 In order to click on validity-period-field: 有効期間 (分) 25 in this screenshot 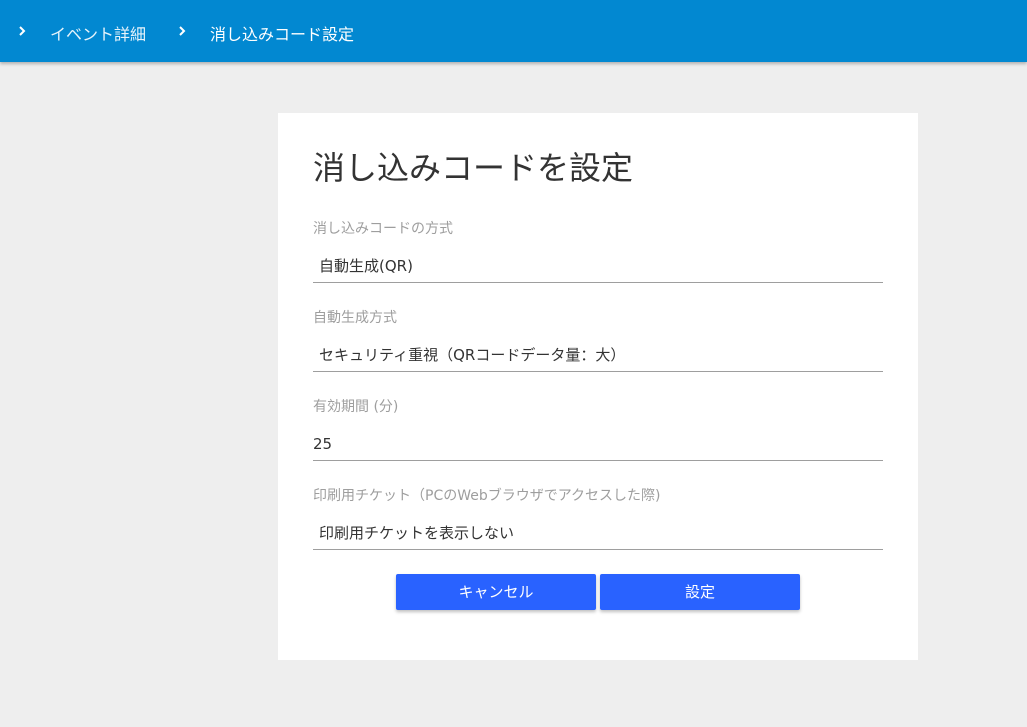, I will do `click(598, 433)`.